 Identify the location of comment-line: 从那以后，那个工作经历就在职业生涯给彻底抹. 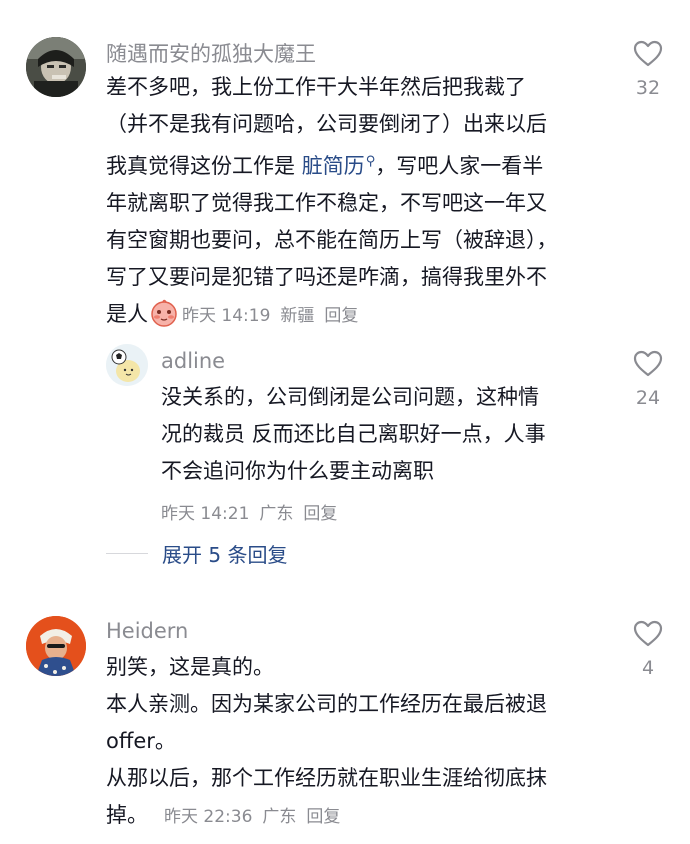
(326, 778).